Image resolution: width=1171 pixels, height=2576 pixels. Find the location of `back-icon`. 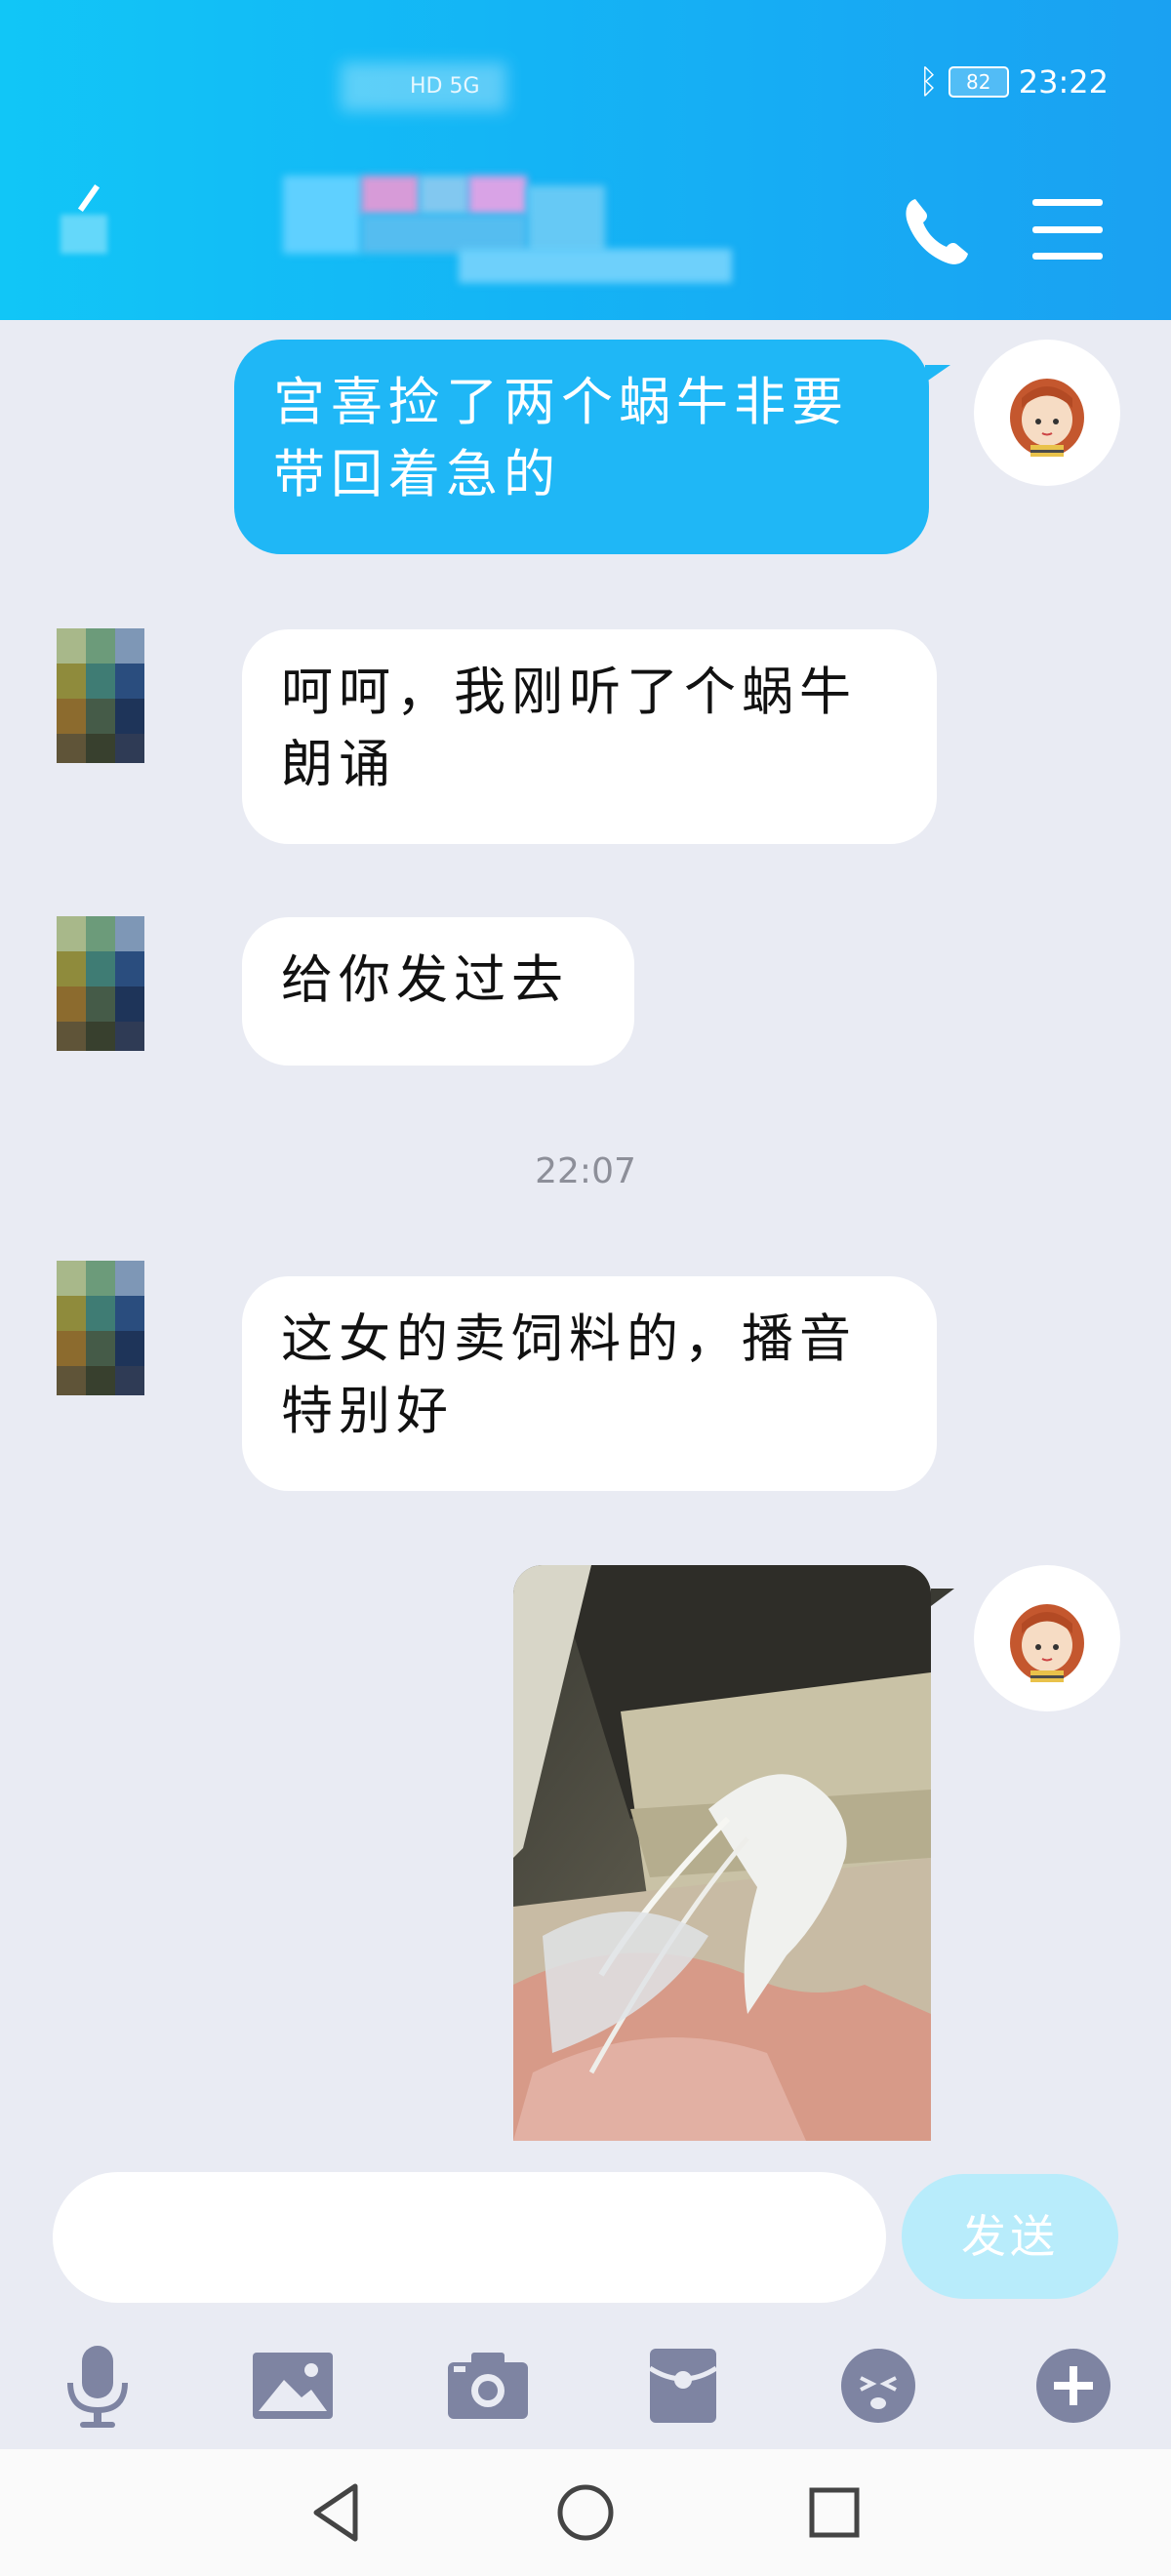

back-icon is located at coordinates (87, 223).